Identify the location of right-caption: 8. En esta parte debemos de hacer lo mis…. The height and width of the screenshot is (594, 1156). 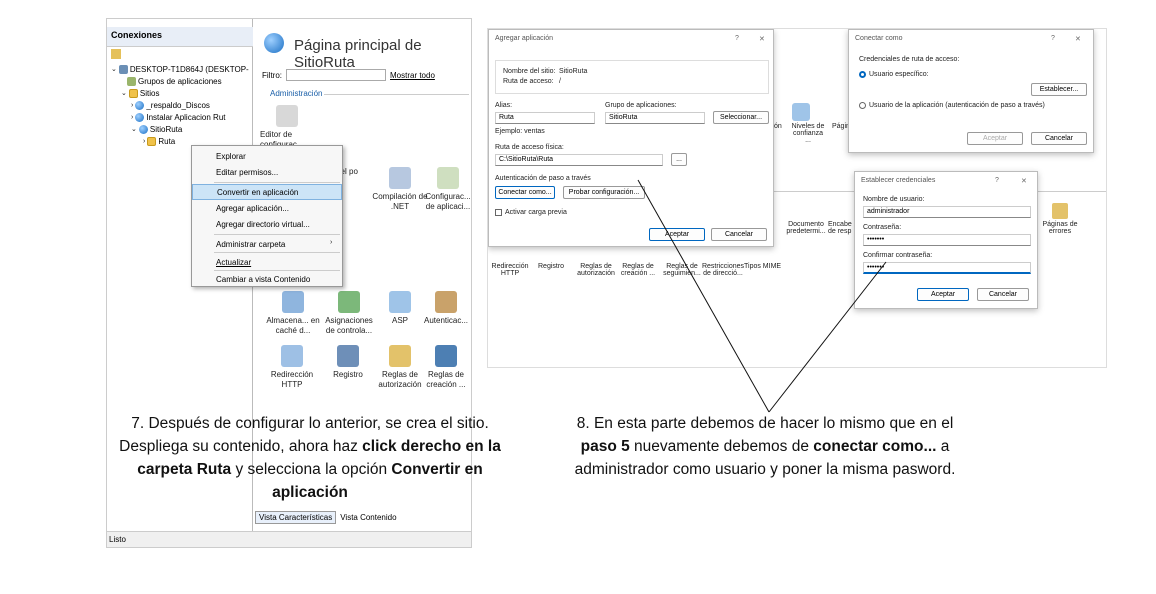
(765, 446).